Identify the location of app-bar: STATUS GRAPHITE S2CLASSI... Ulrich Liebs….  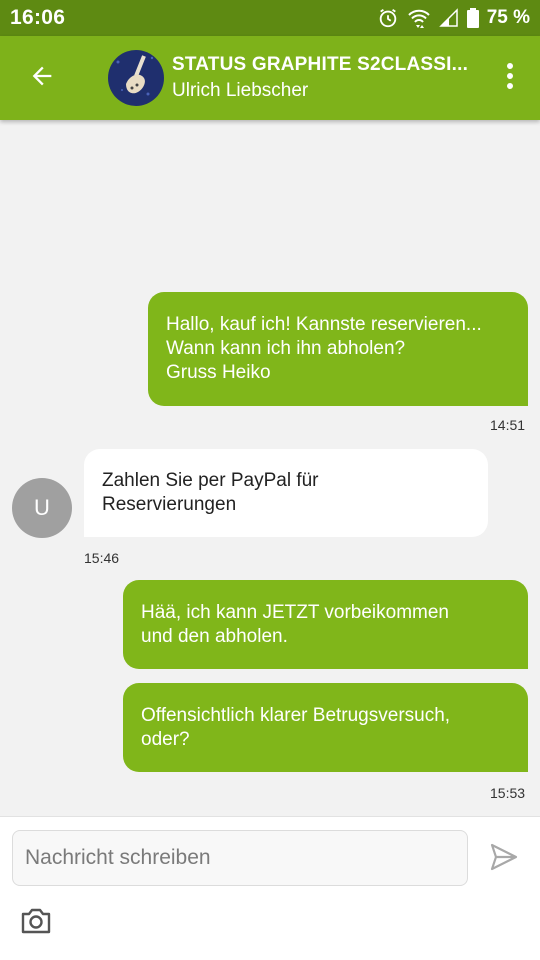
(270, 78).